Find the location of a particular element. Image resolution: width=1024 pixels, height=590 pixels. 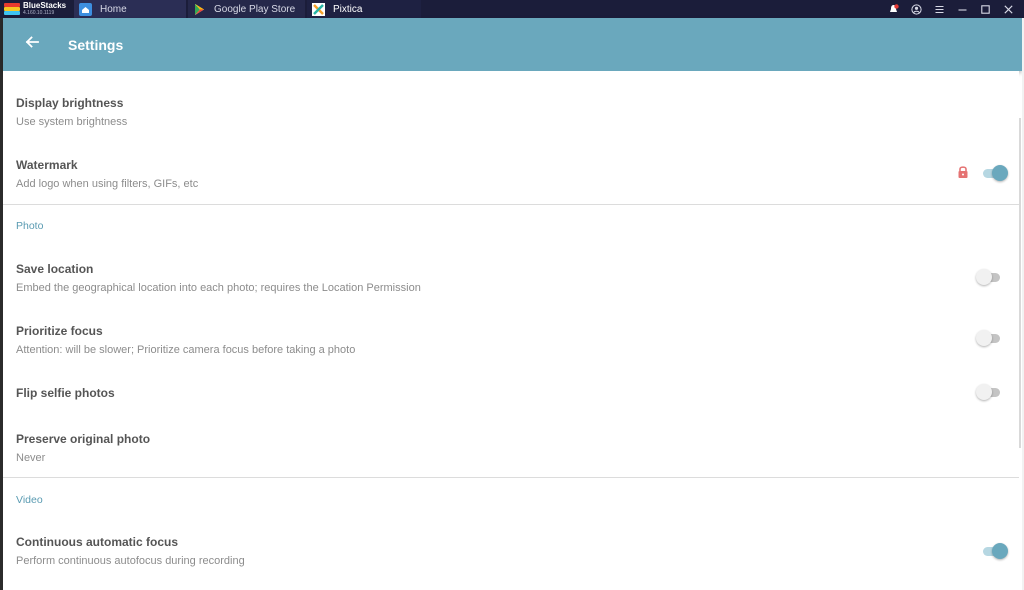

tab-google-play-store-label: Google Play Store is located at coordinates (255, 9).